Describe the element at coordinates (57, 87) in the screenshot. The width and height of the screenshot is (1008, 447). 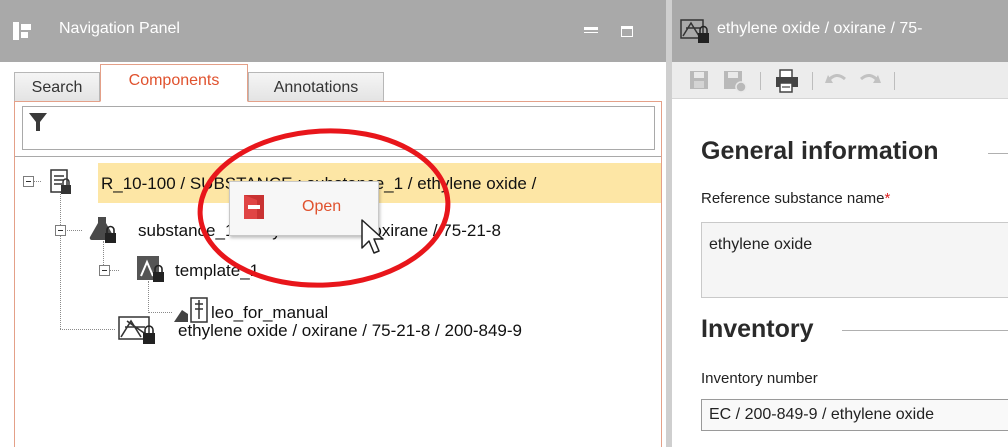
I see `tab-search: Search` at that location.